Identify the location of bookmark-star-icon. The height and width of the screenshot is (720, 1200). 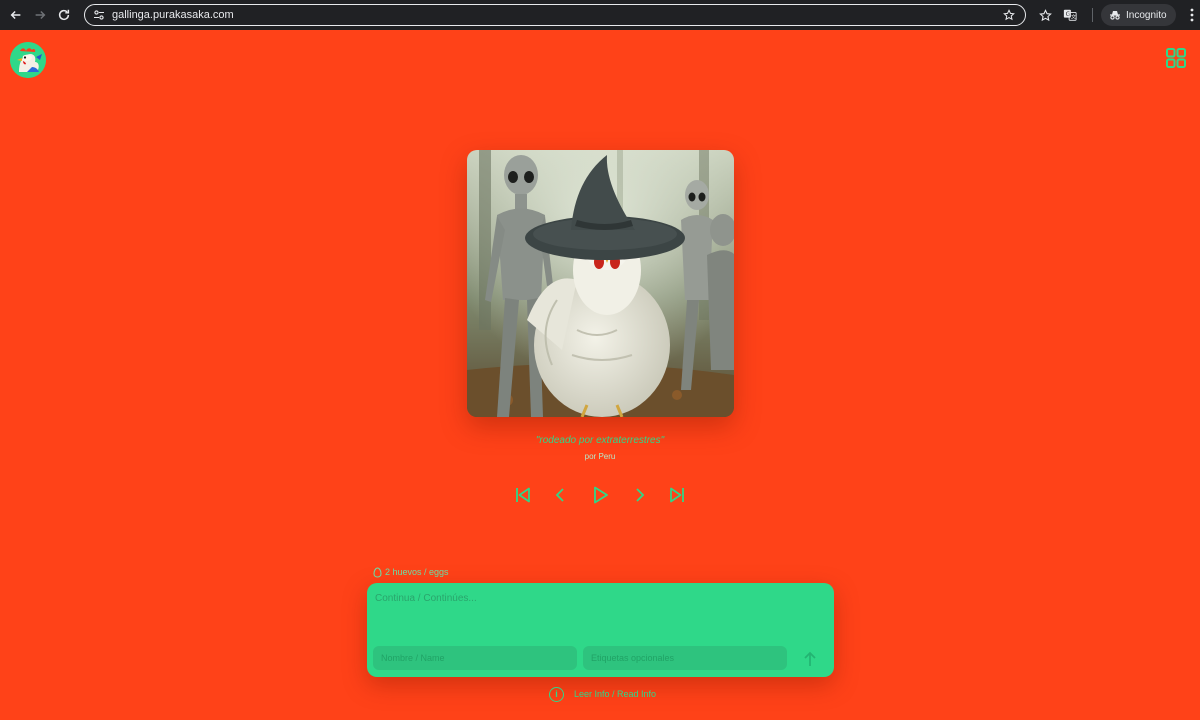
(1009, 15).